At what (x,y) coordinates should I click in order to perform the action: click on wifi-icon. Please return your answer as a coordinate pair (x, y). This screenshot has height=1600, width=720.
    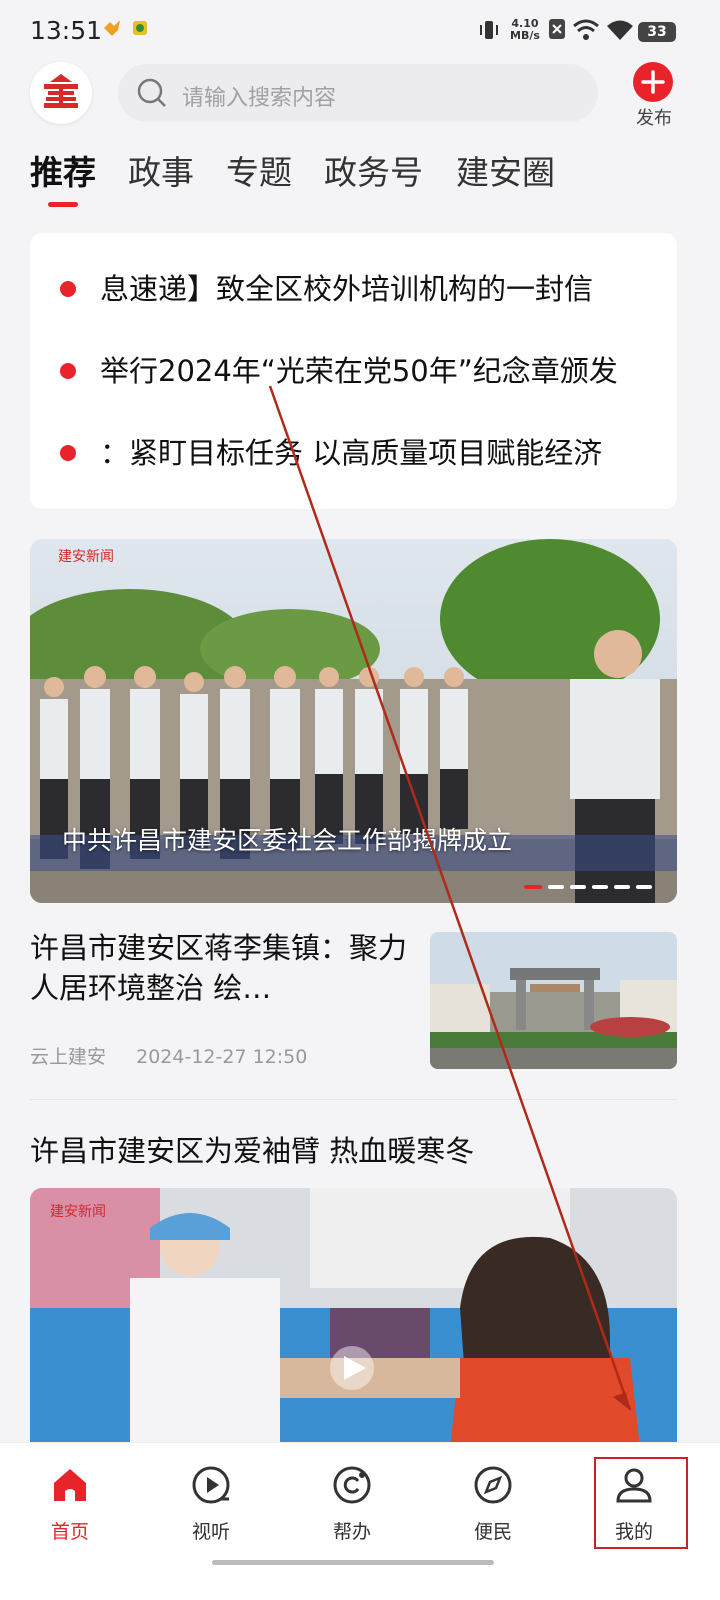
    Looking at the image, I should click on (620, 32).